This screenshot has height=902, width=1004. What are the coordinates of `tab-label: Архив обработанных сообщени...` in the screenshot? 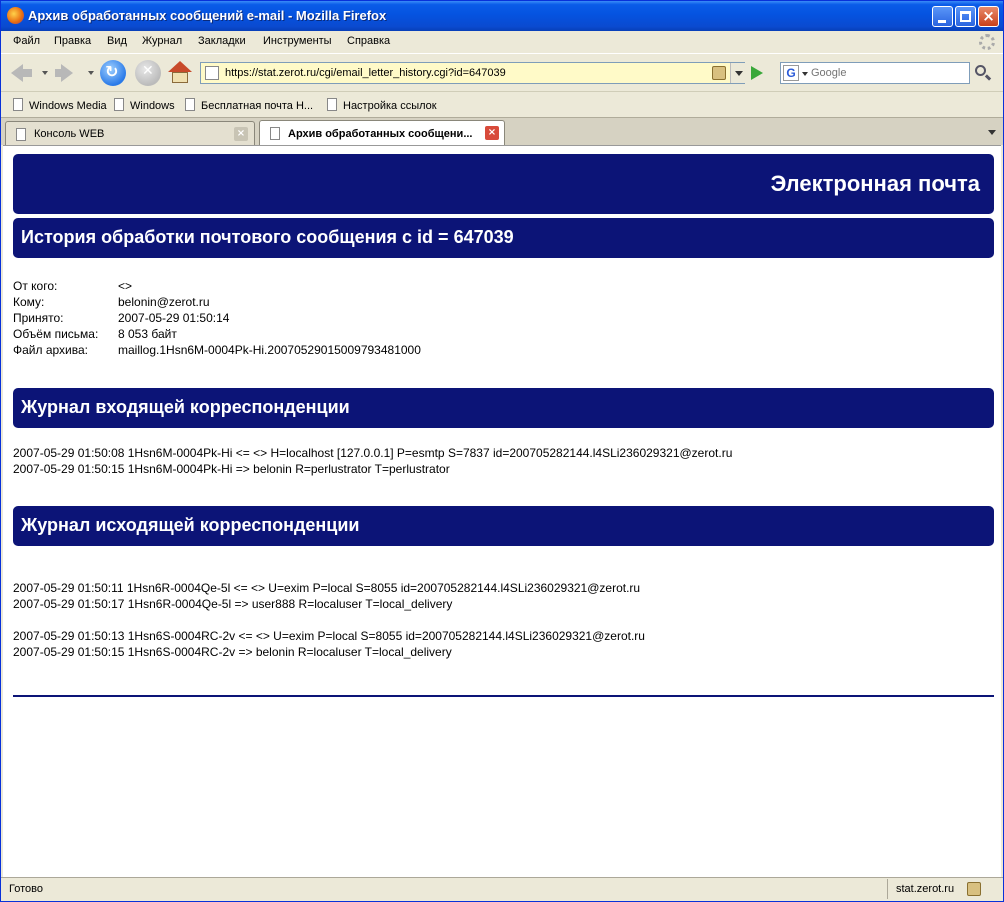 It's located at (380, 134).